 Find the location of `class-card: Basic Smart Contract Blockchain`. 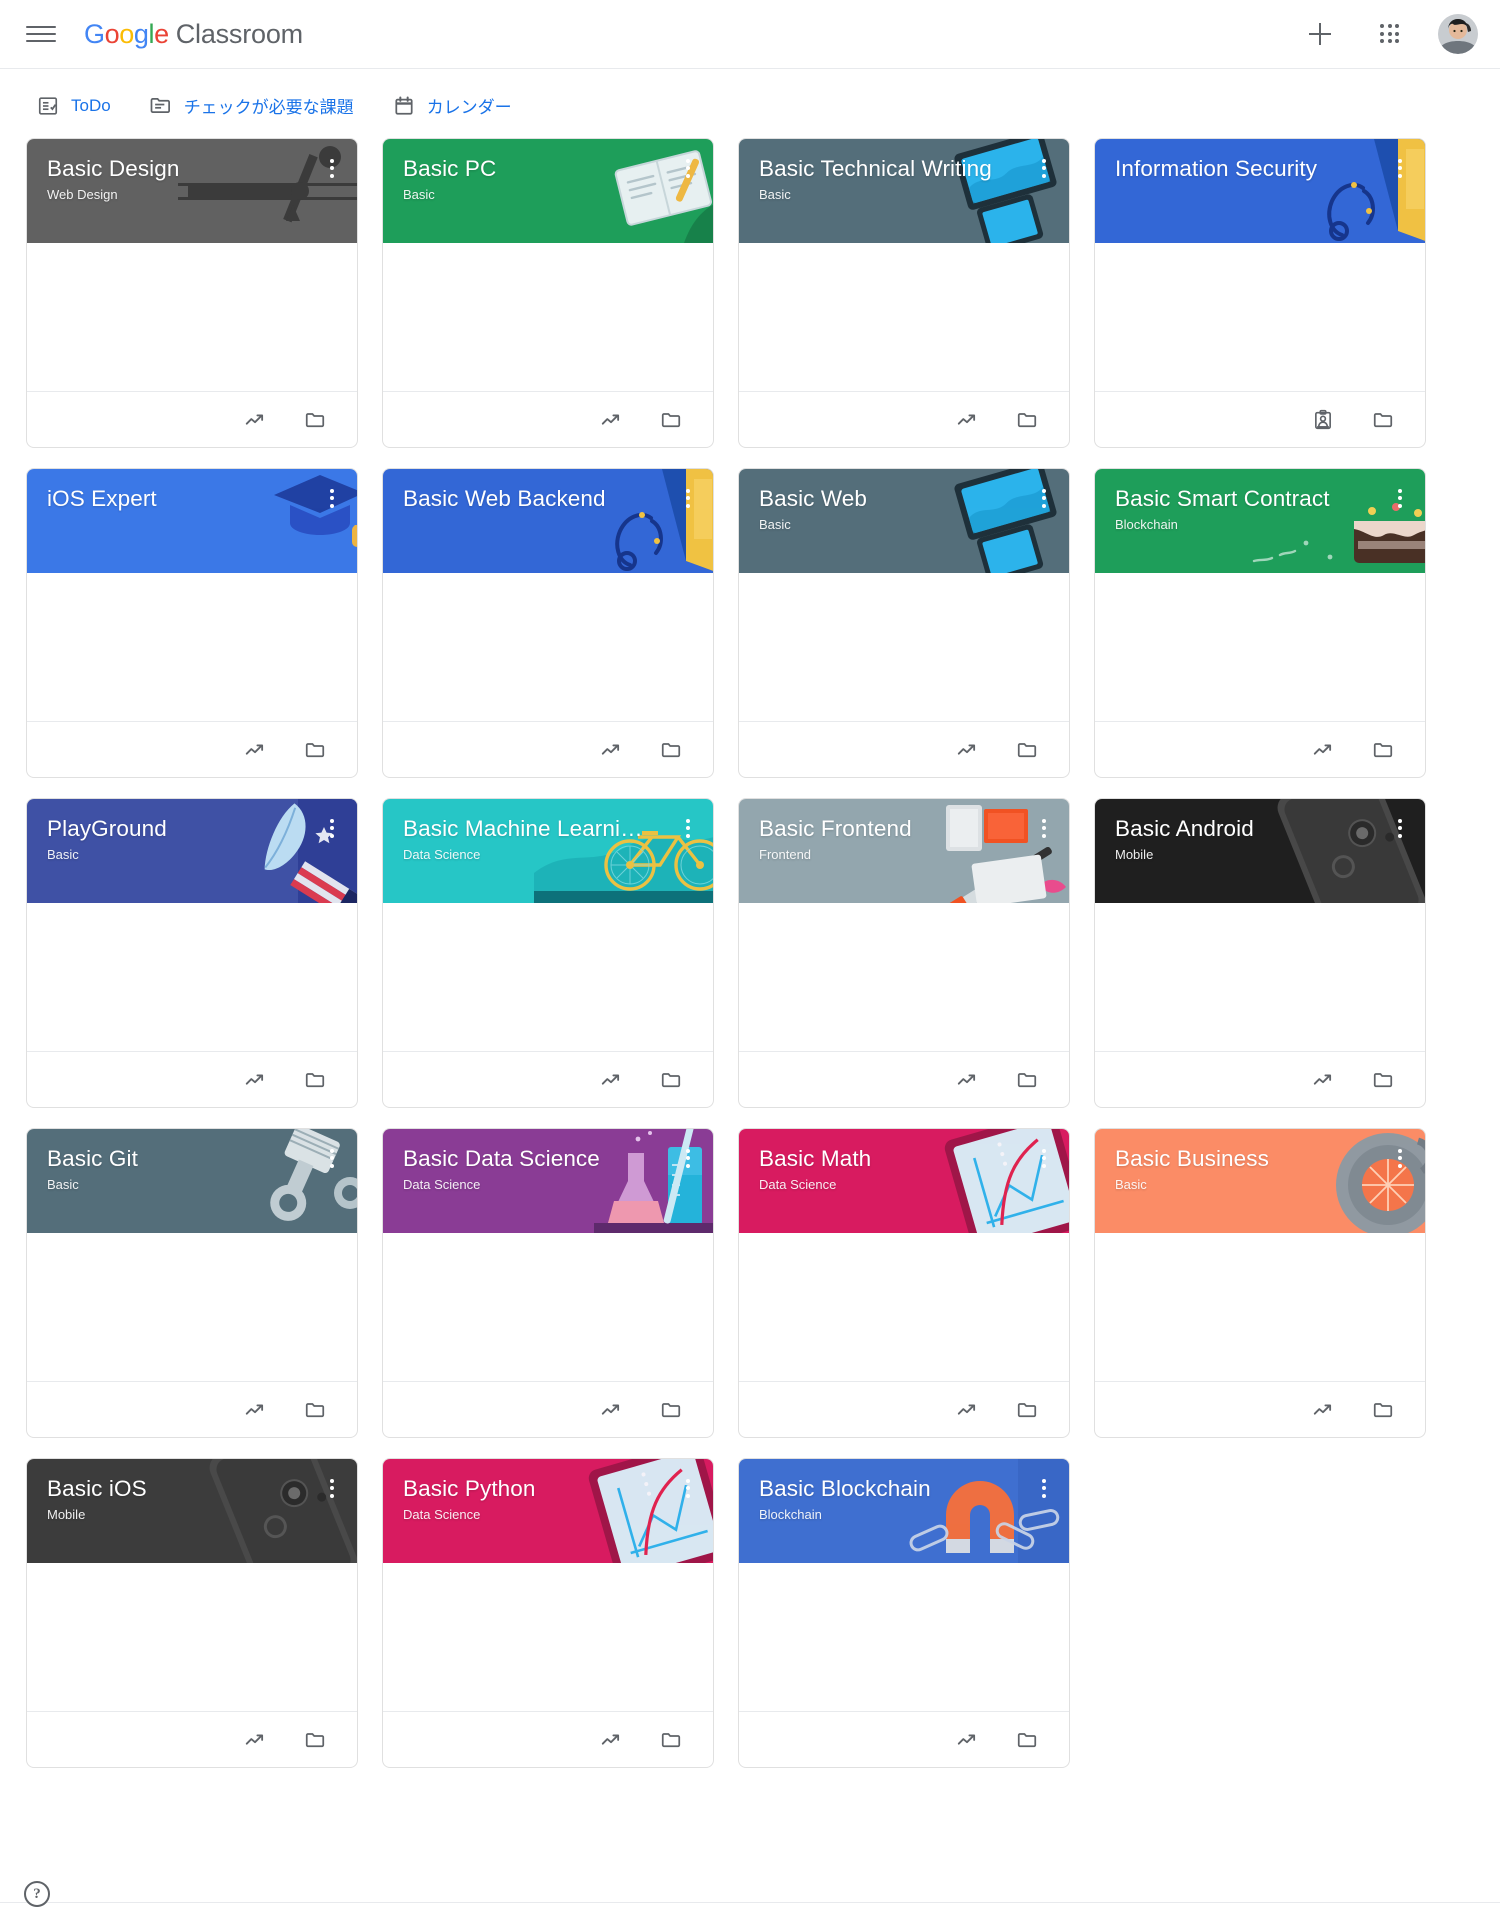

class-card: Basic Smart Contract Blockchain is located at coordinates (1260, 623).